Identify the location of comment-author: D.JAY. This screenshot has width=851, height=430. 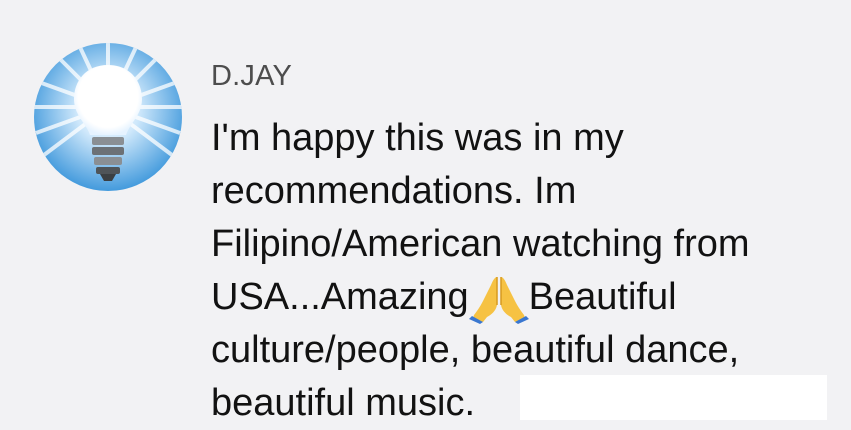
(251, 76).